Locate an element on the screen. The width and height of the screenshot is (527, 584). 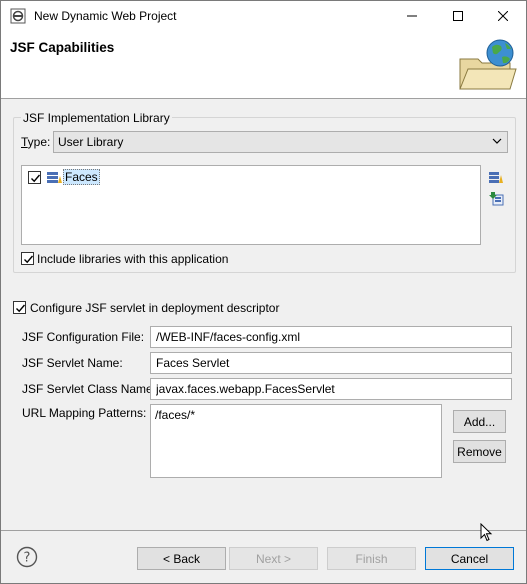
configure-servlet-checkbox is located at coordinates (19, 307).